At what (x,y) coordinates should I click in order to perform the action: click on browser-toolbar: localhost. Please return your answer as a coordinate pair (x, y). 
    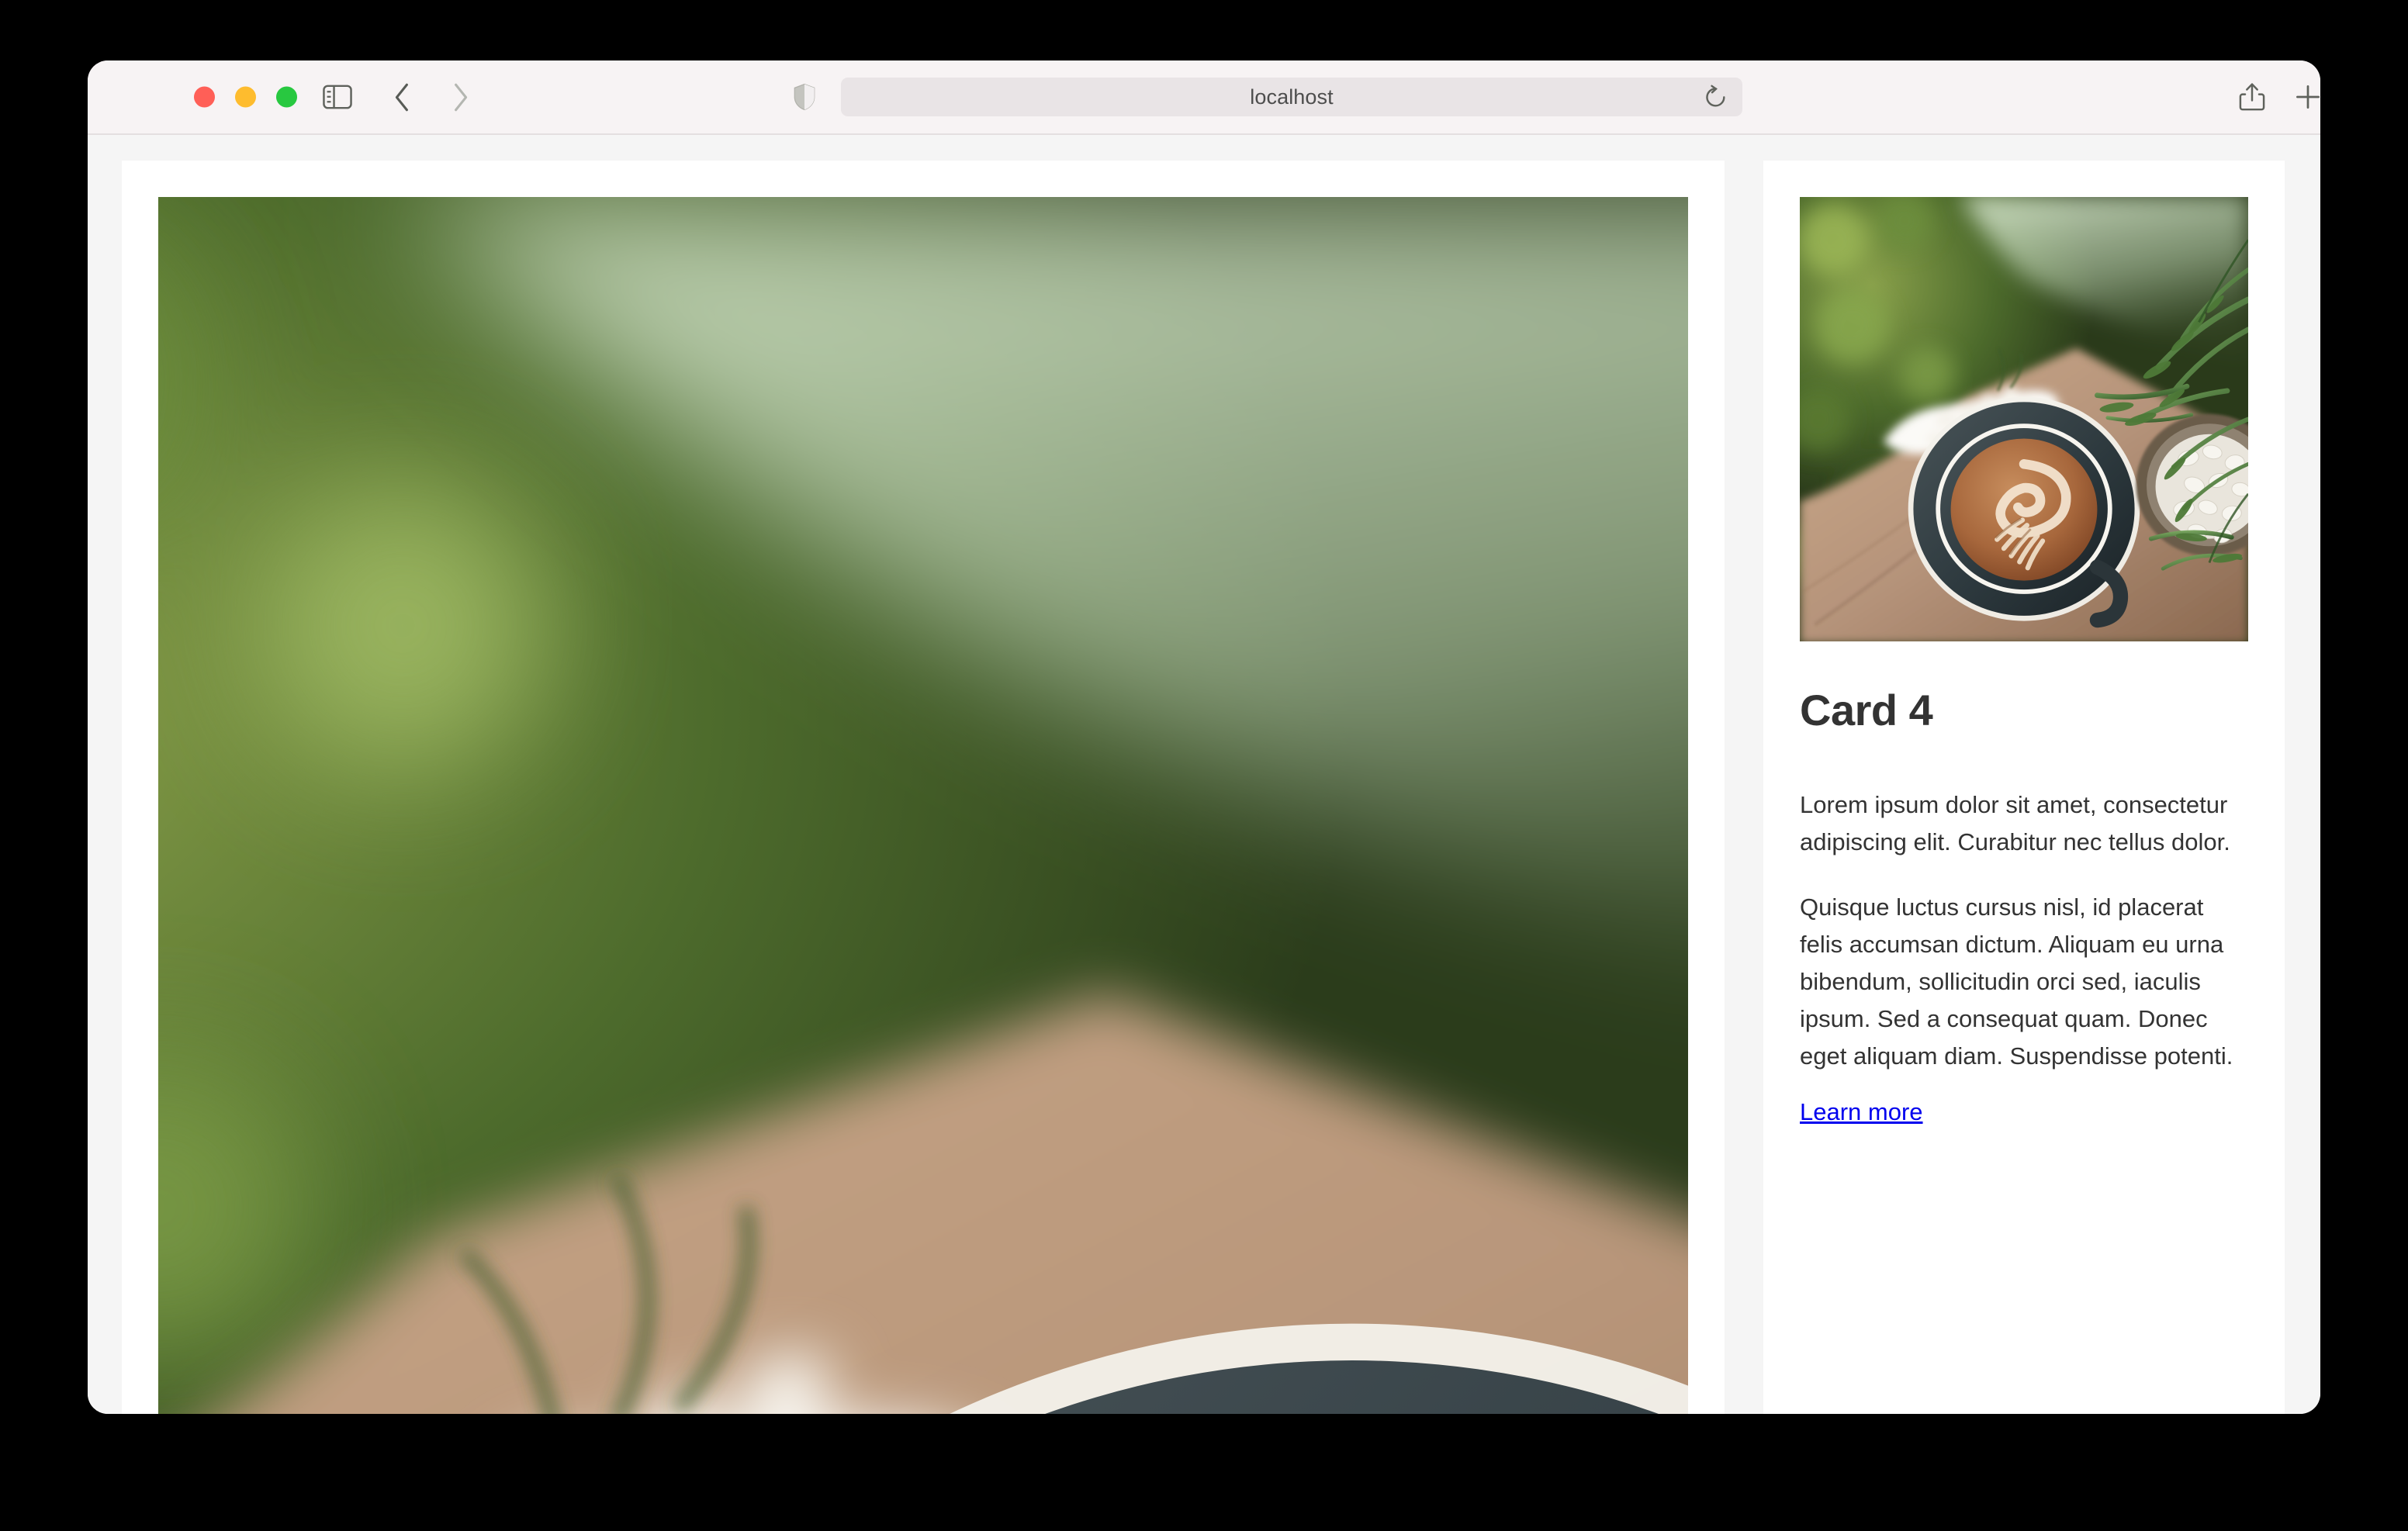
    Looking at the image, I should click on (1204, 97).